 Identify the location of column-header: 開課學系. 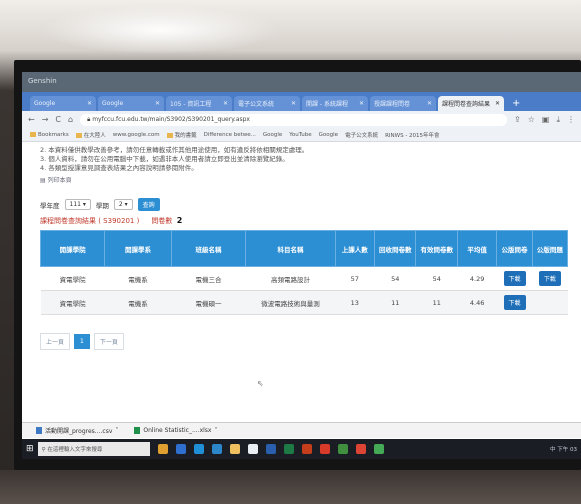
(138, 248).